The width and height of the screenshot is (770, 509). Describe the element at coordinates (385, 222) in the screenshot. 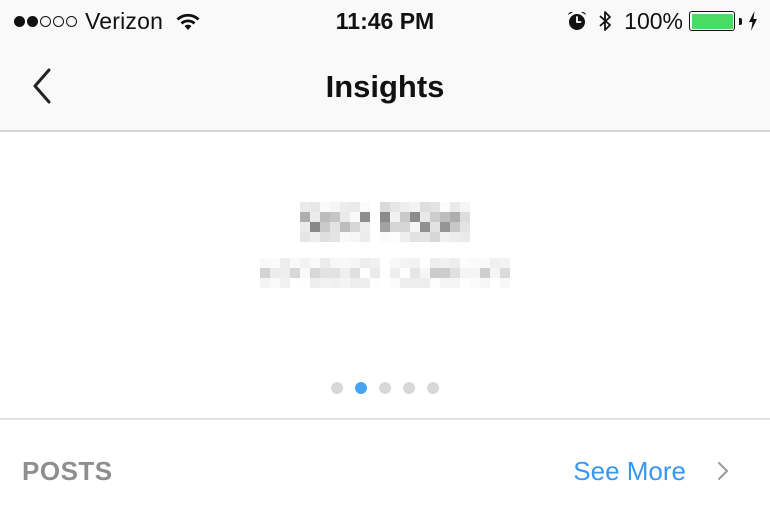

I see `redacted-headline` at that location.